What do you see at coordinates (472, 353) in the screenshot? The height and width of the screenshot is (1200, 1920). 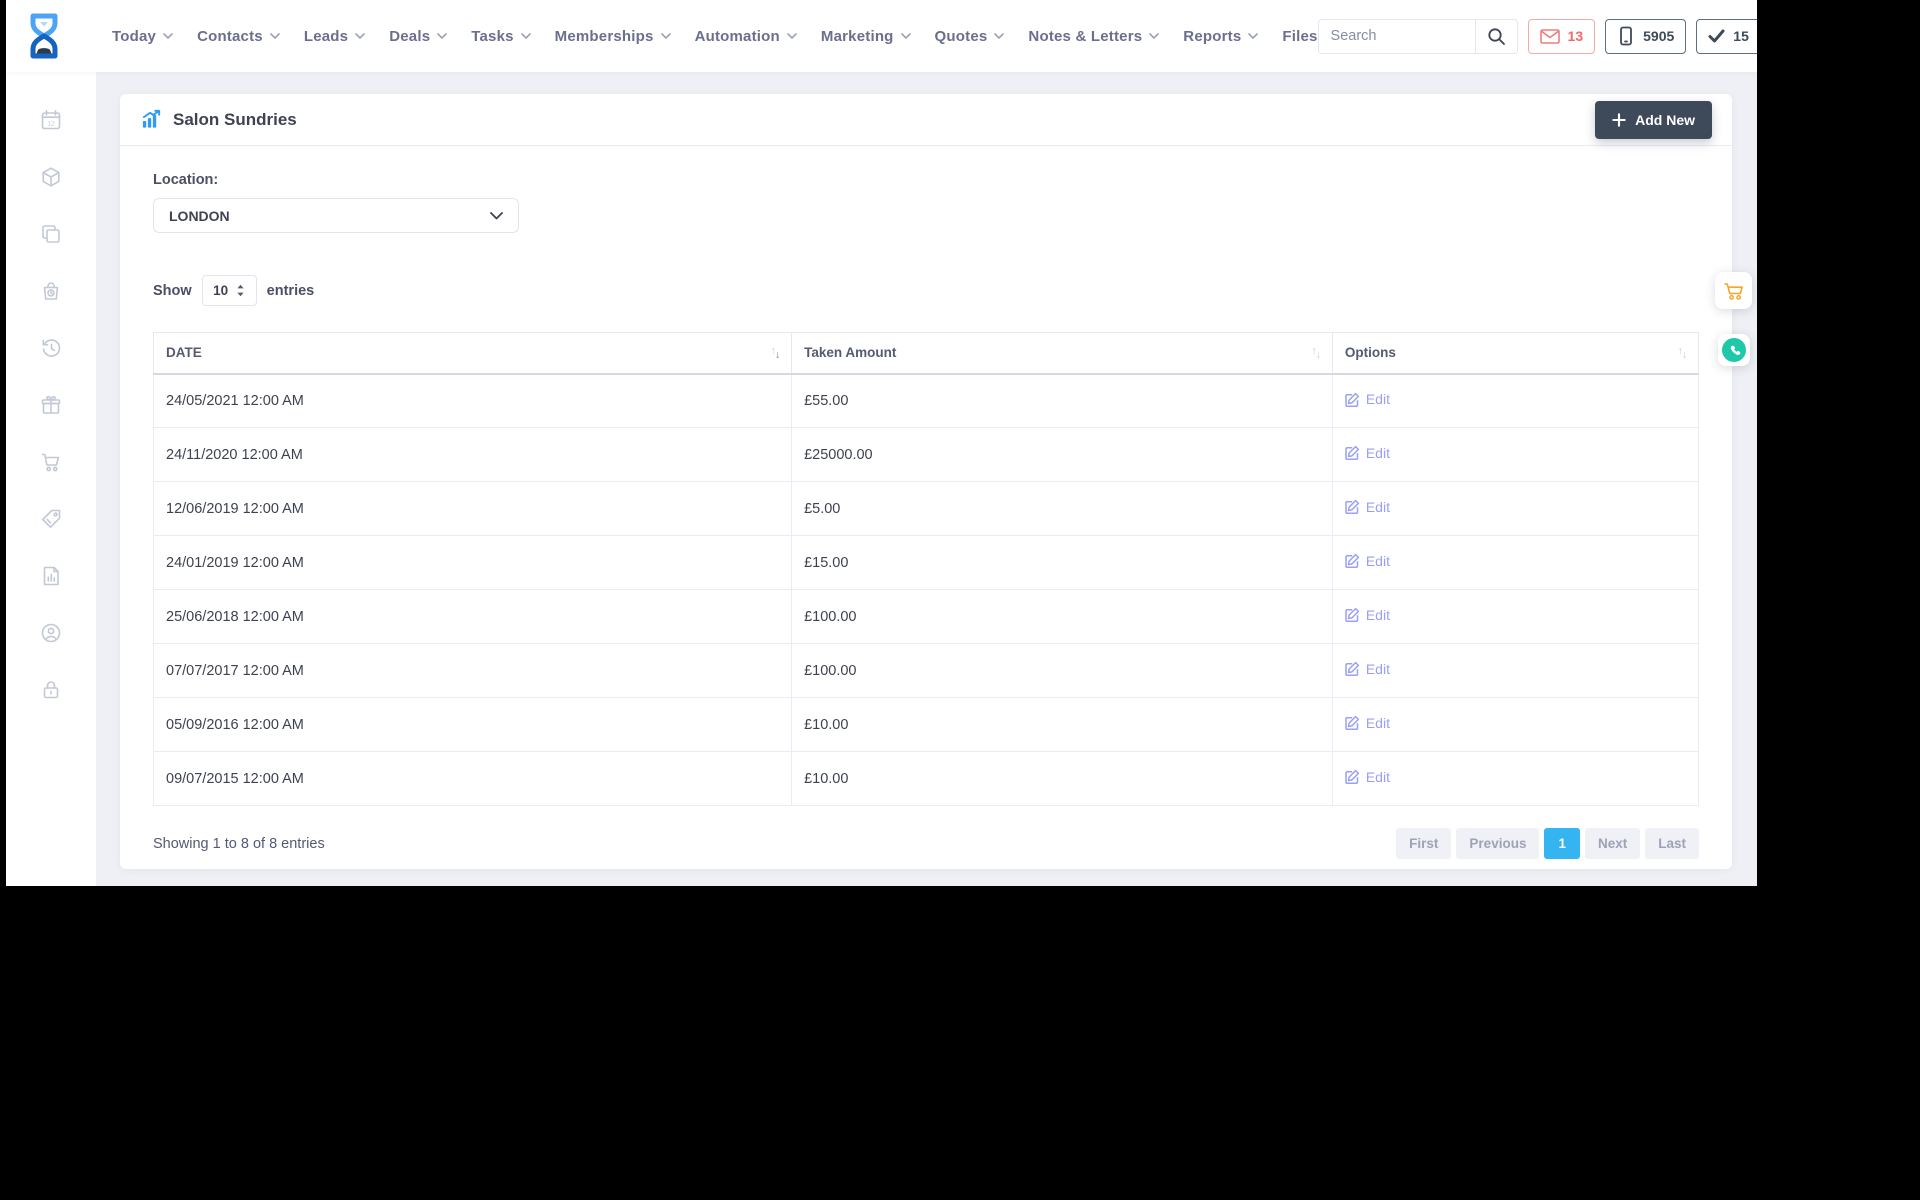 I see `column-header-date: DATE ↑ ↓` at bounding box center [472, 353].